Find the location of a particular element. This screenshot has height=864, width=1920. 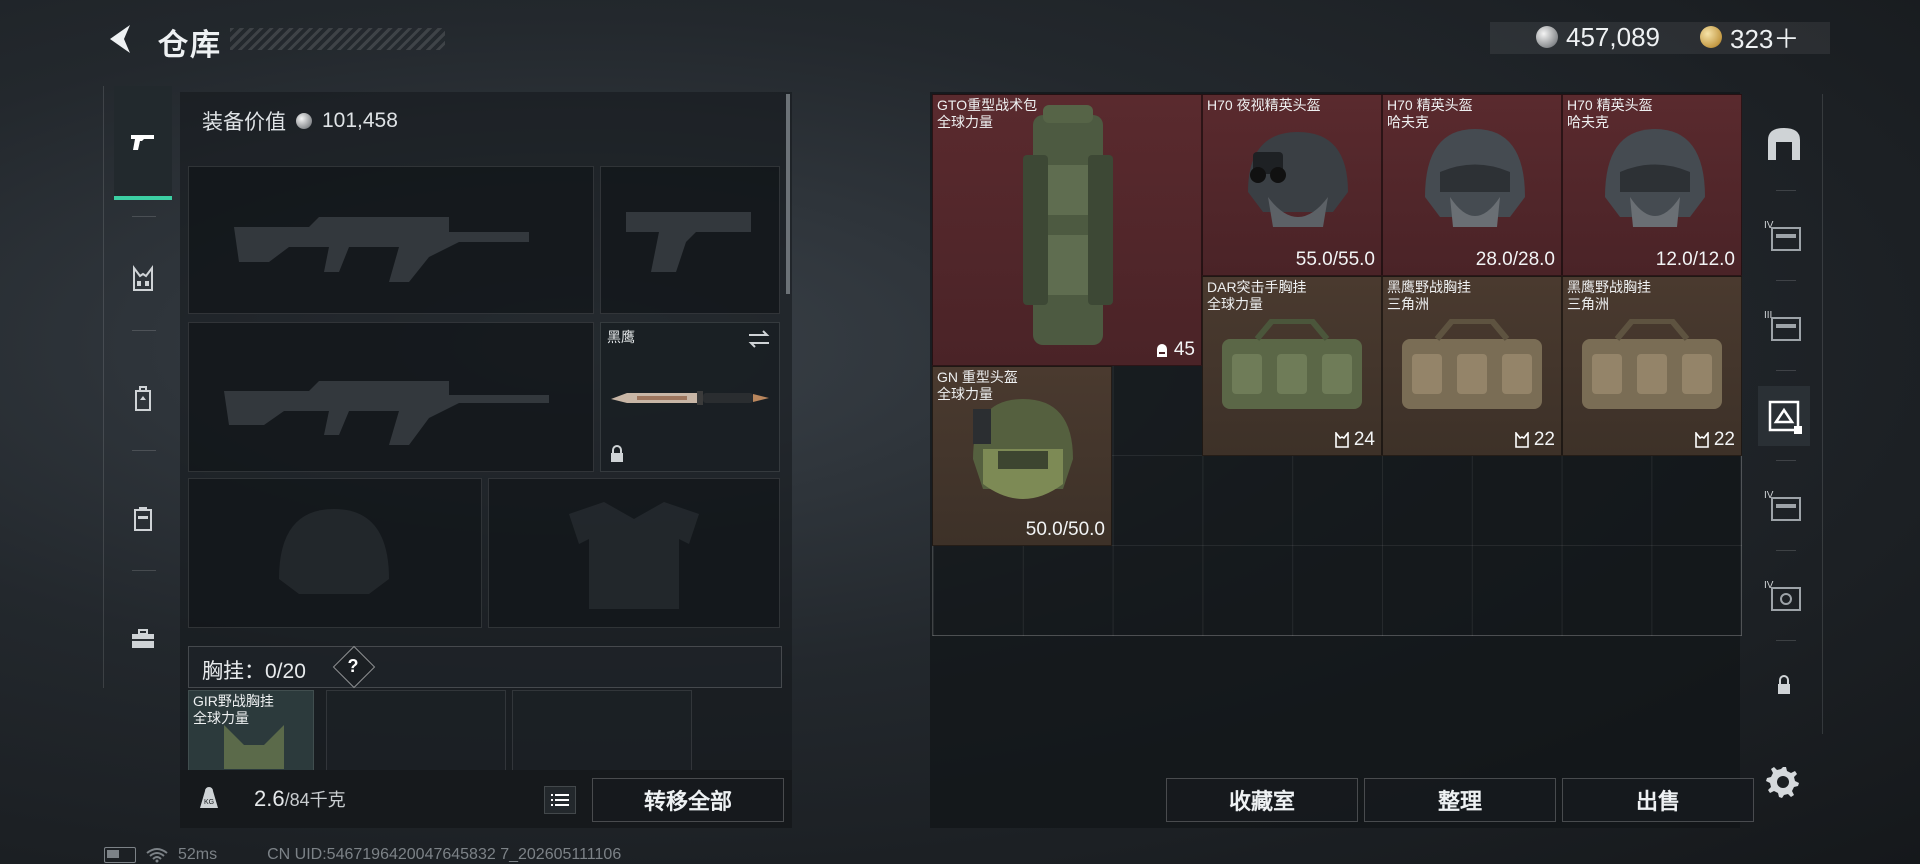

toolbox-icon is located at coordinates (143, 638).